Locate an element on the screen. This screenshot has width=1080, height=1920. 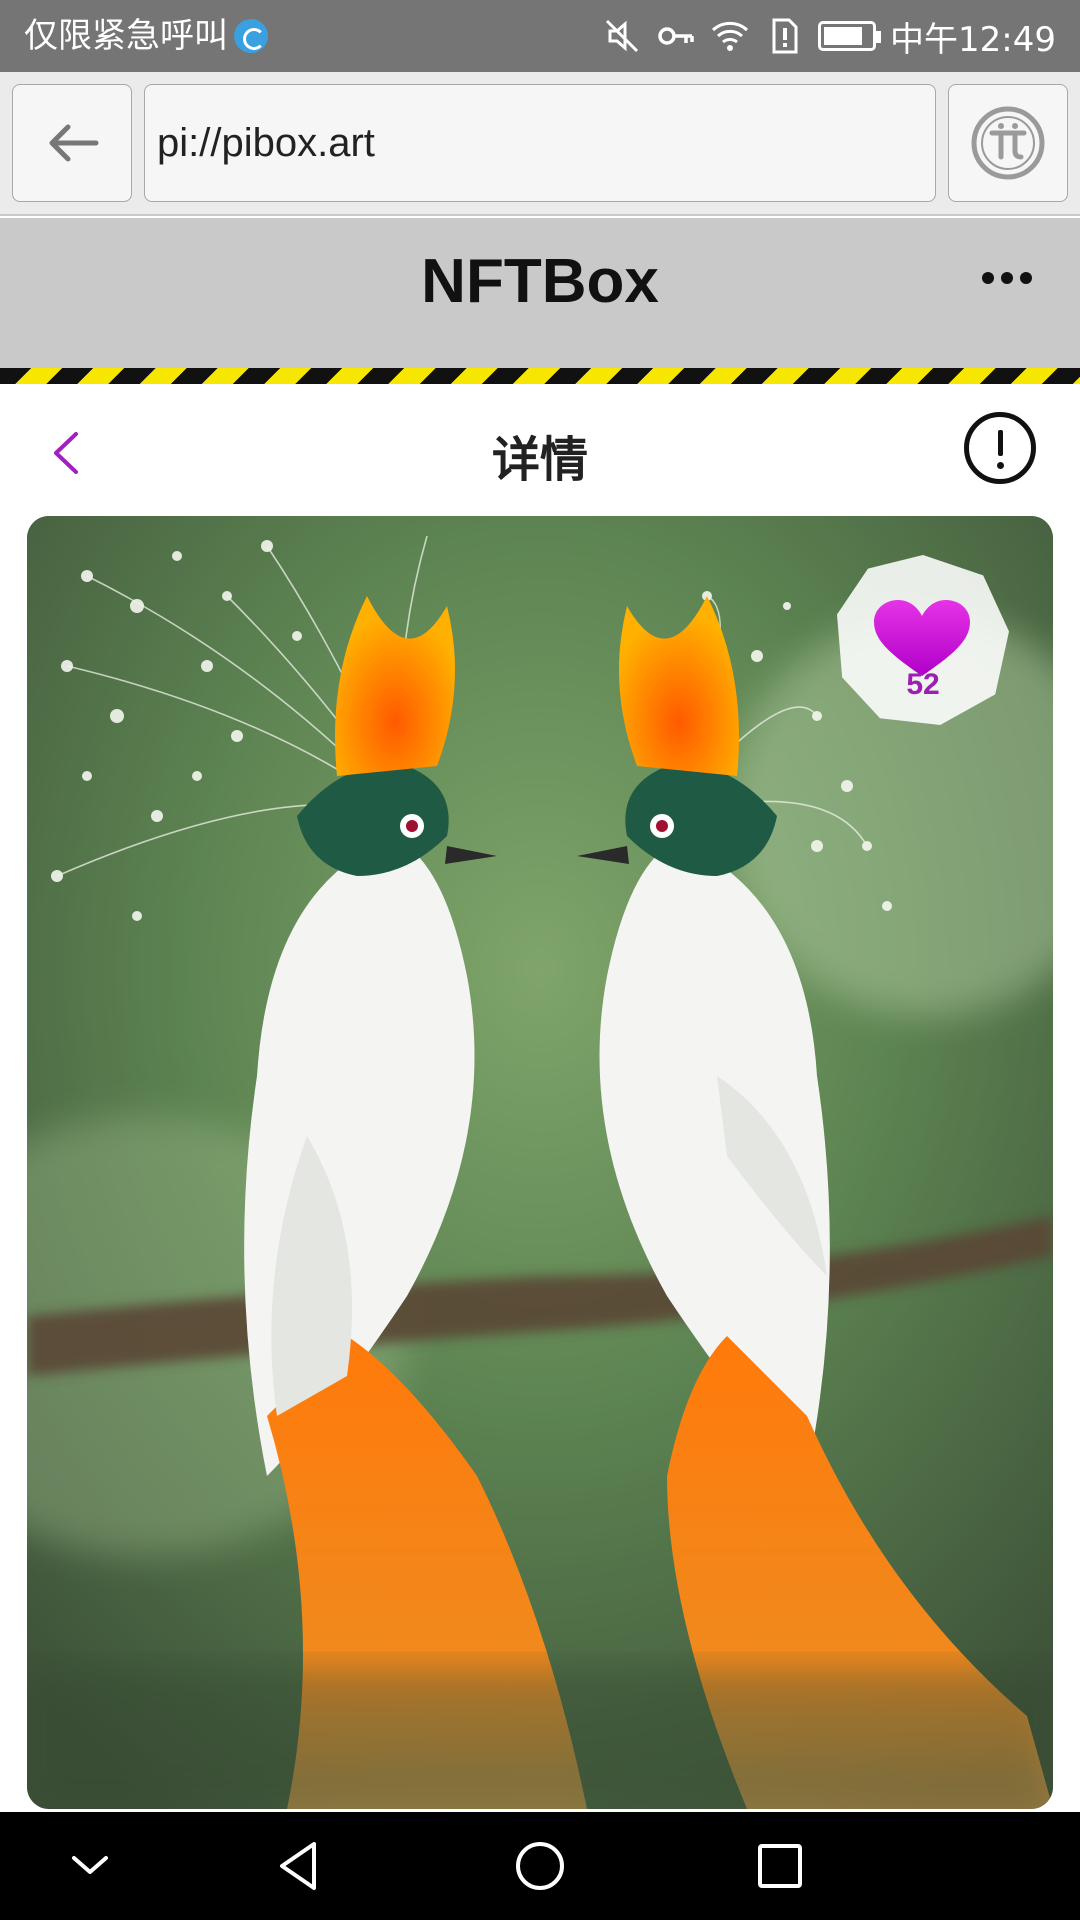
like-count: 52 is located at coordinates (923, 684).